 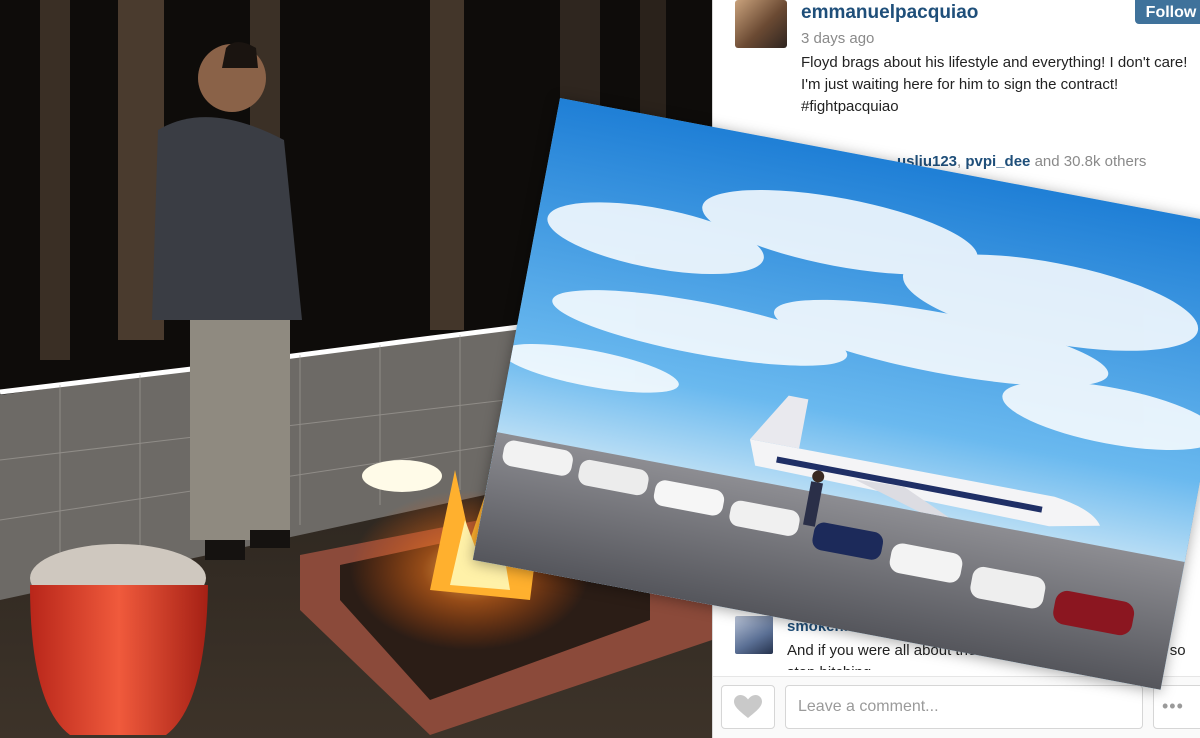 I want to click on post-timestamp: 3 days ago, so click(x=837, y=38).